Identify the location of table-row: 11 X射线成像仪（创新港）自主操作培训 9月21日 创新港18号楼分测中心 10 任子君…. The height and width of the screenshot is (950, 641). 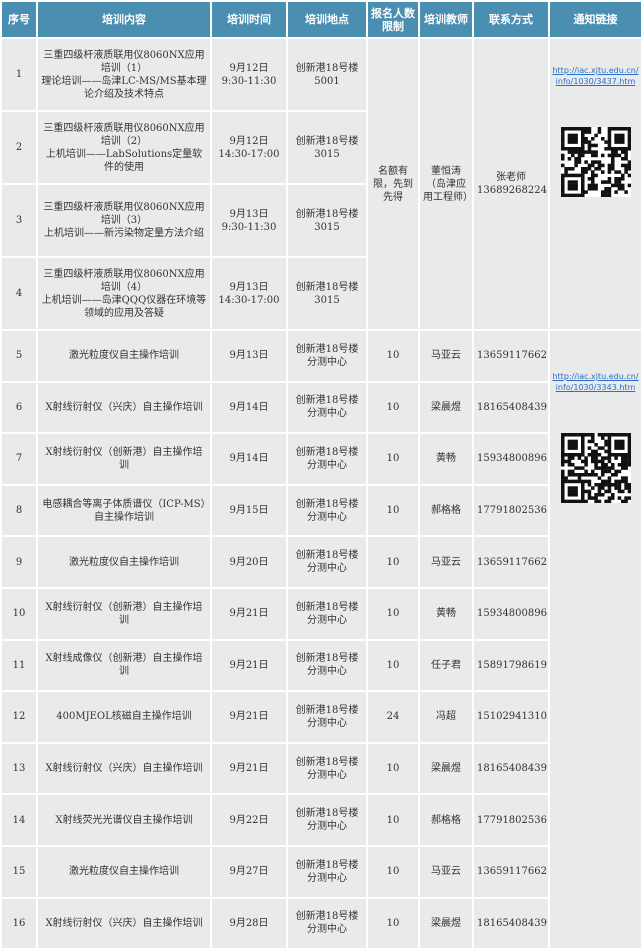
(320, 665).